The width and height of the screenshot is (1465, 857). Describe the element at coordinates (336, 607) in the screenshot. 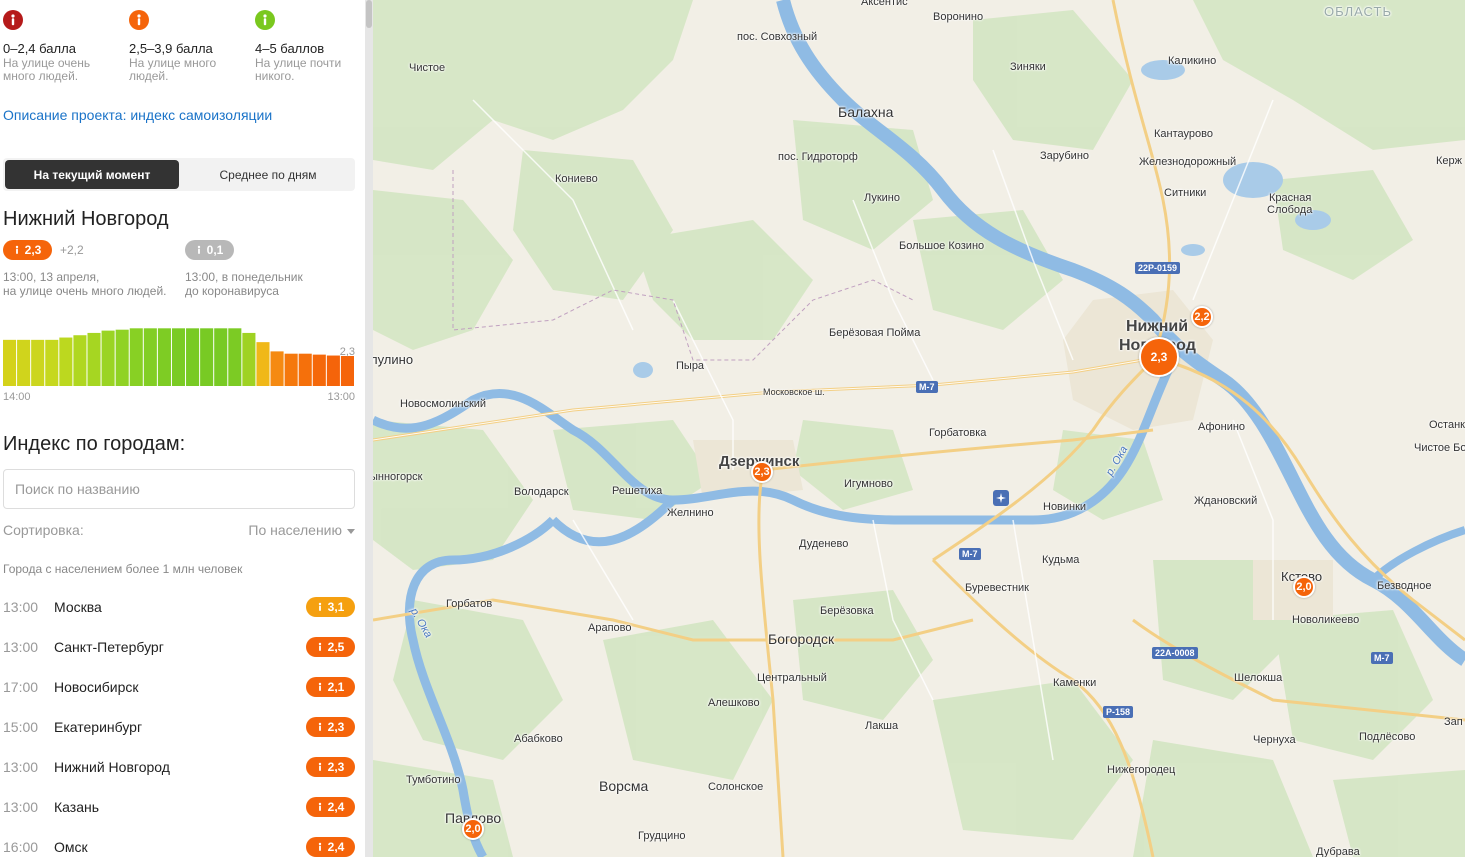

I see `city-index-value: 3,1` at that location.